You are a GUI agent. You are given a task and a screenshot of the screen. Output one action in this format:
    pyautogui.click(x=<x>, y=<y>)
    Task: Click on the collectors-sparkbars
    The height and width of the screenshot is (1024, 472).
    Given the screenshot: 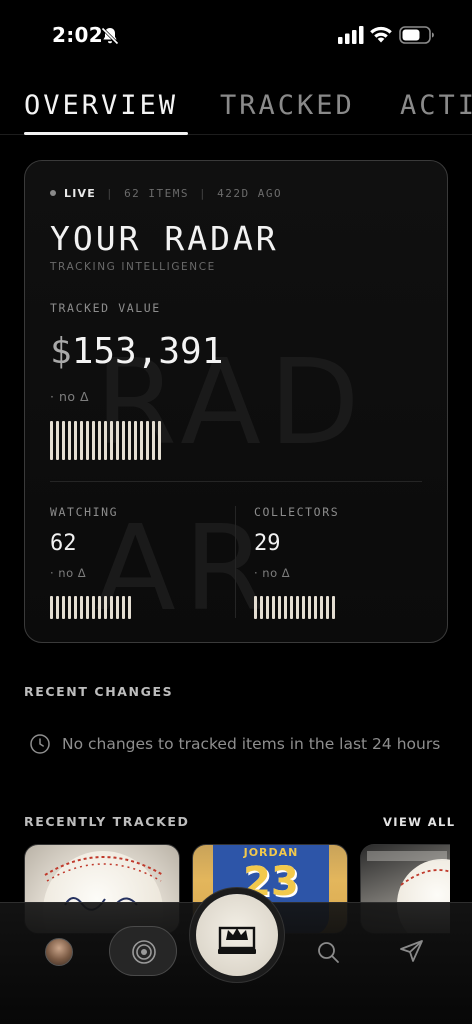 What is the action you would take?
    pyautogui.click(x=294, y=607)
    